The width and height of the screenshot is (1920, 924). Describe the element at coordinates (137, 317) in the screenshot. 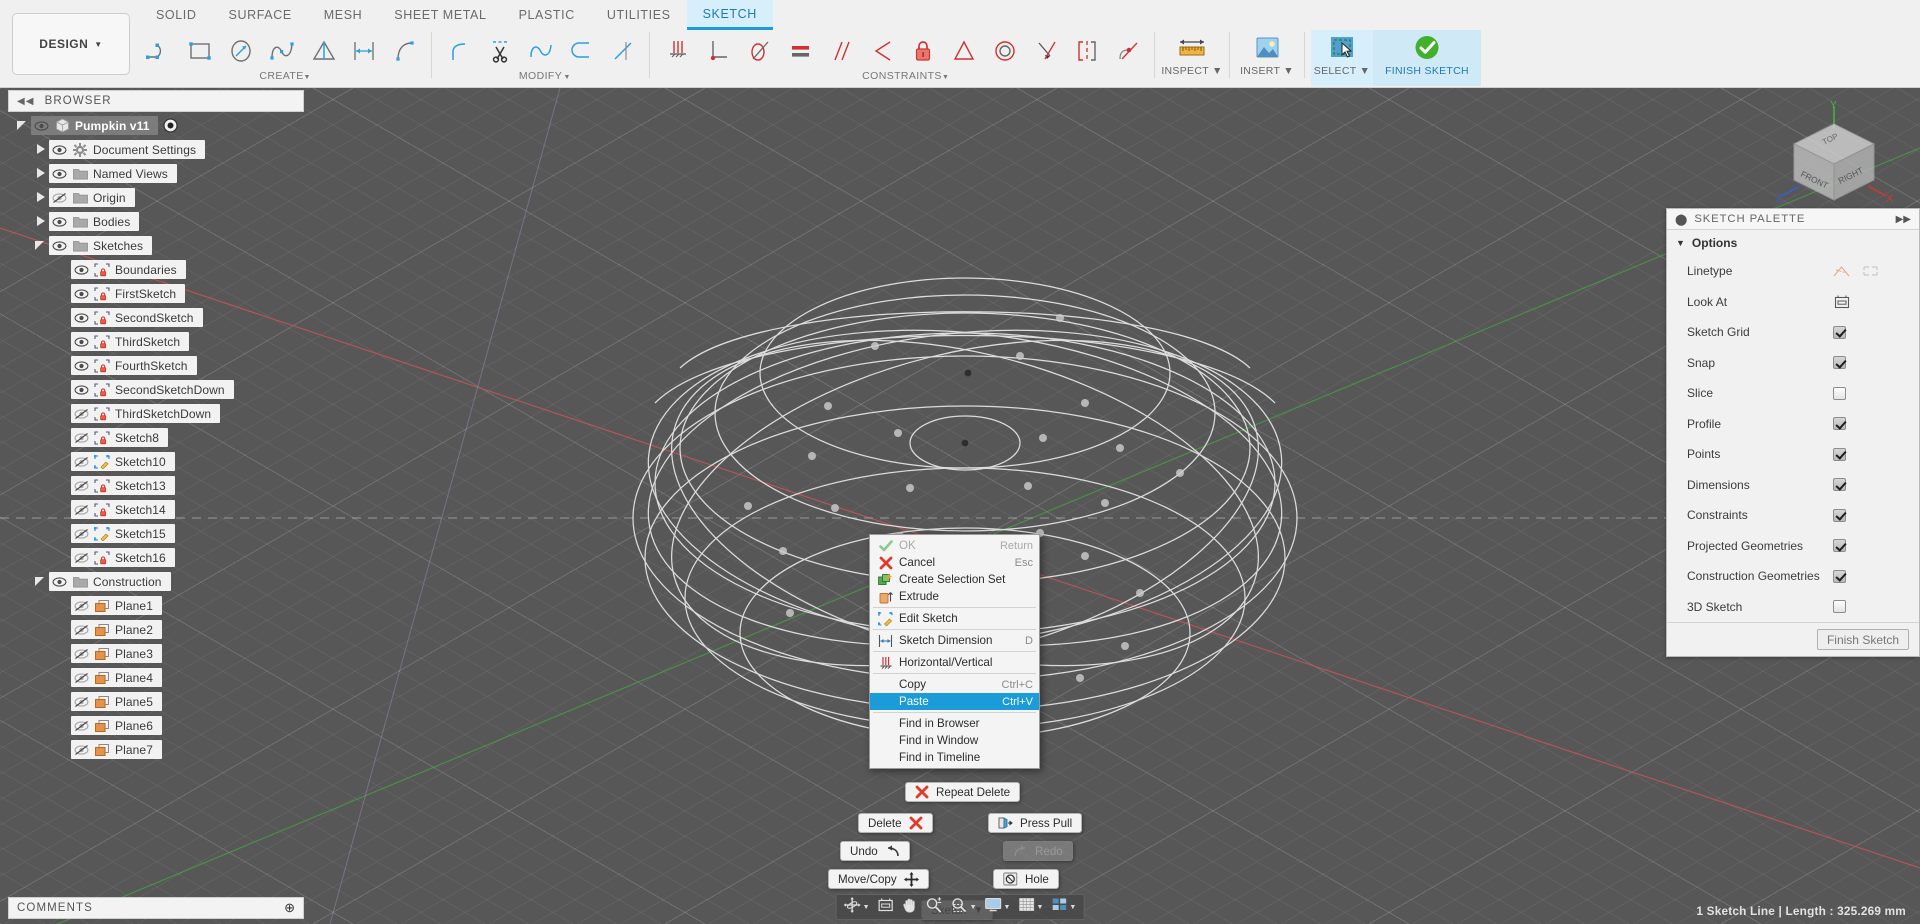

I see `tree-item-chip: SecondSketch` at that location.